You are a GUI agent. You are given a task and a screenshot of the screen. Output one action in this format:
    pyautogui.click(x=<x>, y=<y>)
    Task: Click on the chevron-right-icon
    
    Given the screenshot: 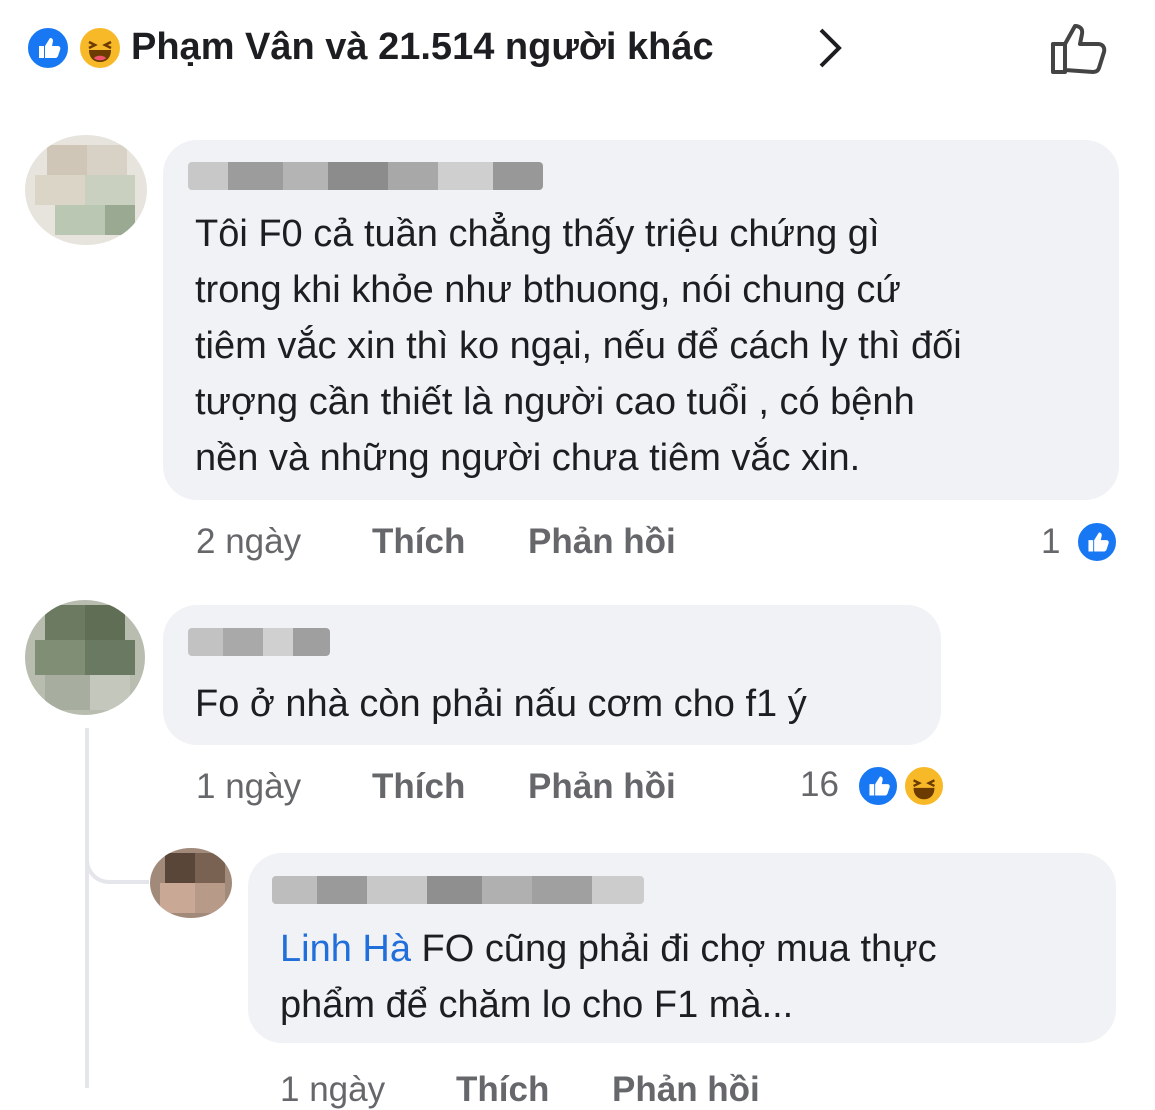 What is the action you would take?
    pyautogui.click(x=830, y=48)
    